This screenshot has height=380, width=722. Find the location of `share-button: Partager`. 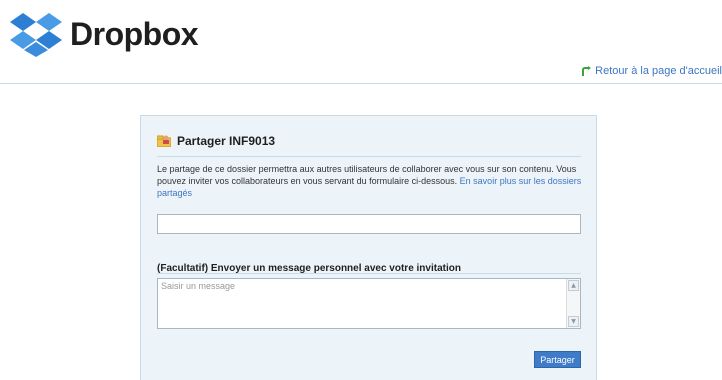

share-button: Partager is located at coordinates (557, 359).